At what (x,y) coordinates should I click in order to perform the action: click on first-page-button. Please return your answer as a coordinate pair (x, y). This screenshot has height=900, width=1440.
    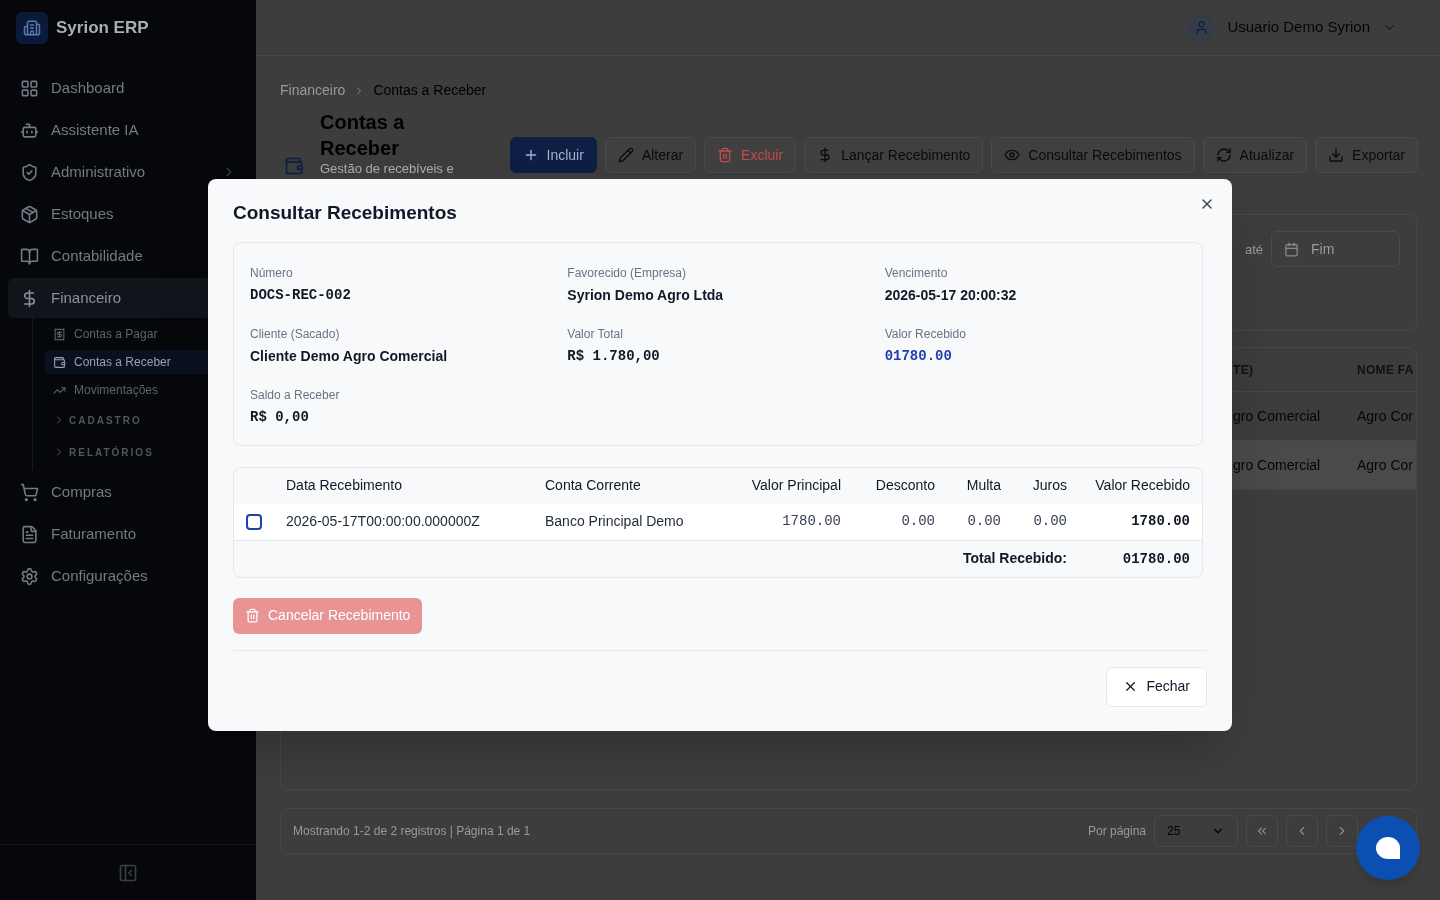
    Looking at the image, I should click on (1262, 831).